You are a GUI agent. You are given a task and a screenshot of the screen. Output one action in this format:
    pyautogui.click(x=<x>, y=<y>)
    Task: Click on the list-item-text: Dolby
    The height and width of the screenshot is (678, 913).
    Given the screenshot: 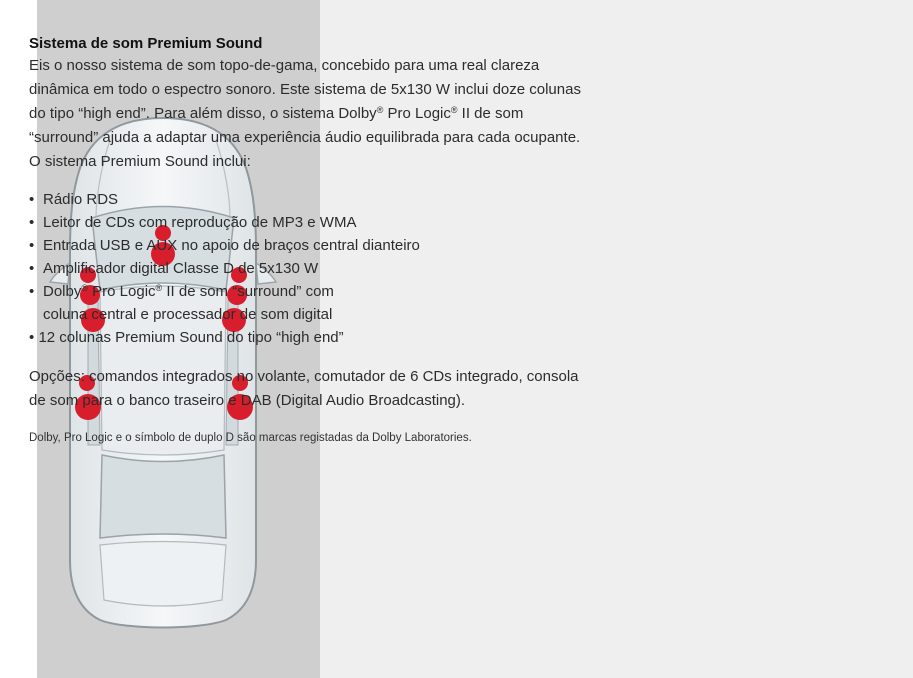 What is the action you would take?
    pyautogui.click(x=62, y=291)
    